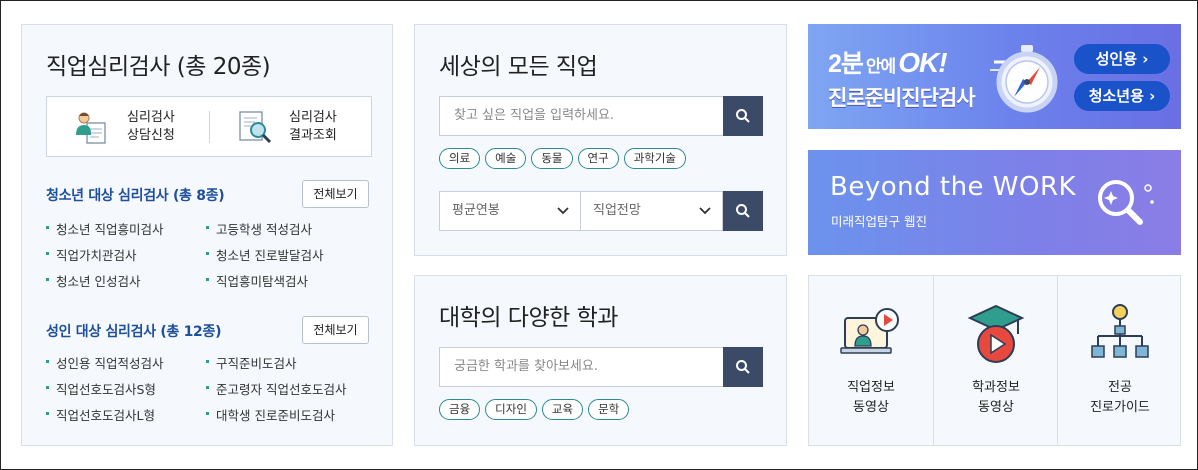  I want to click on document-search-icon, so click(255, 126).